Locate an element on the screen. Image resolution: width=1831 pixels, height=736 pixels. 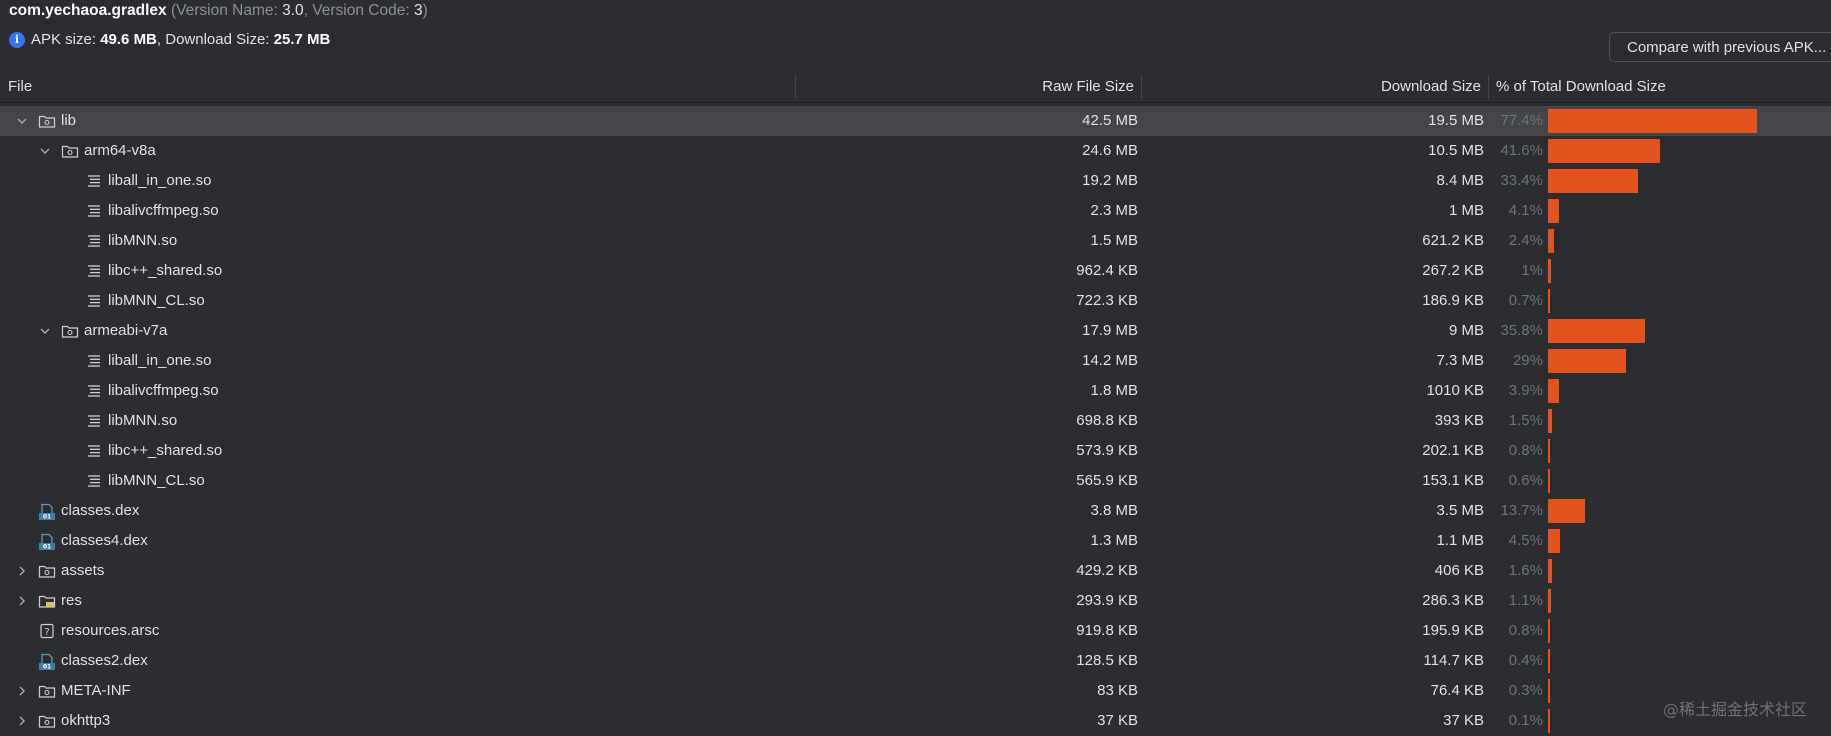
download-size: 202.1 KB is located at coordinates (1453, 450).